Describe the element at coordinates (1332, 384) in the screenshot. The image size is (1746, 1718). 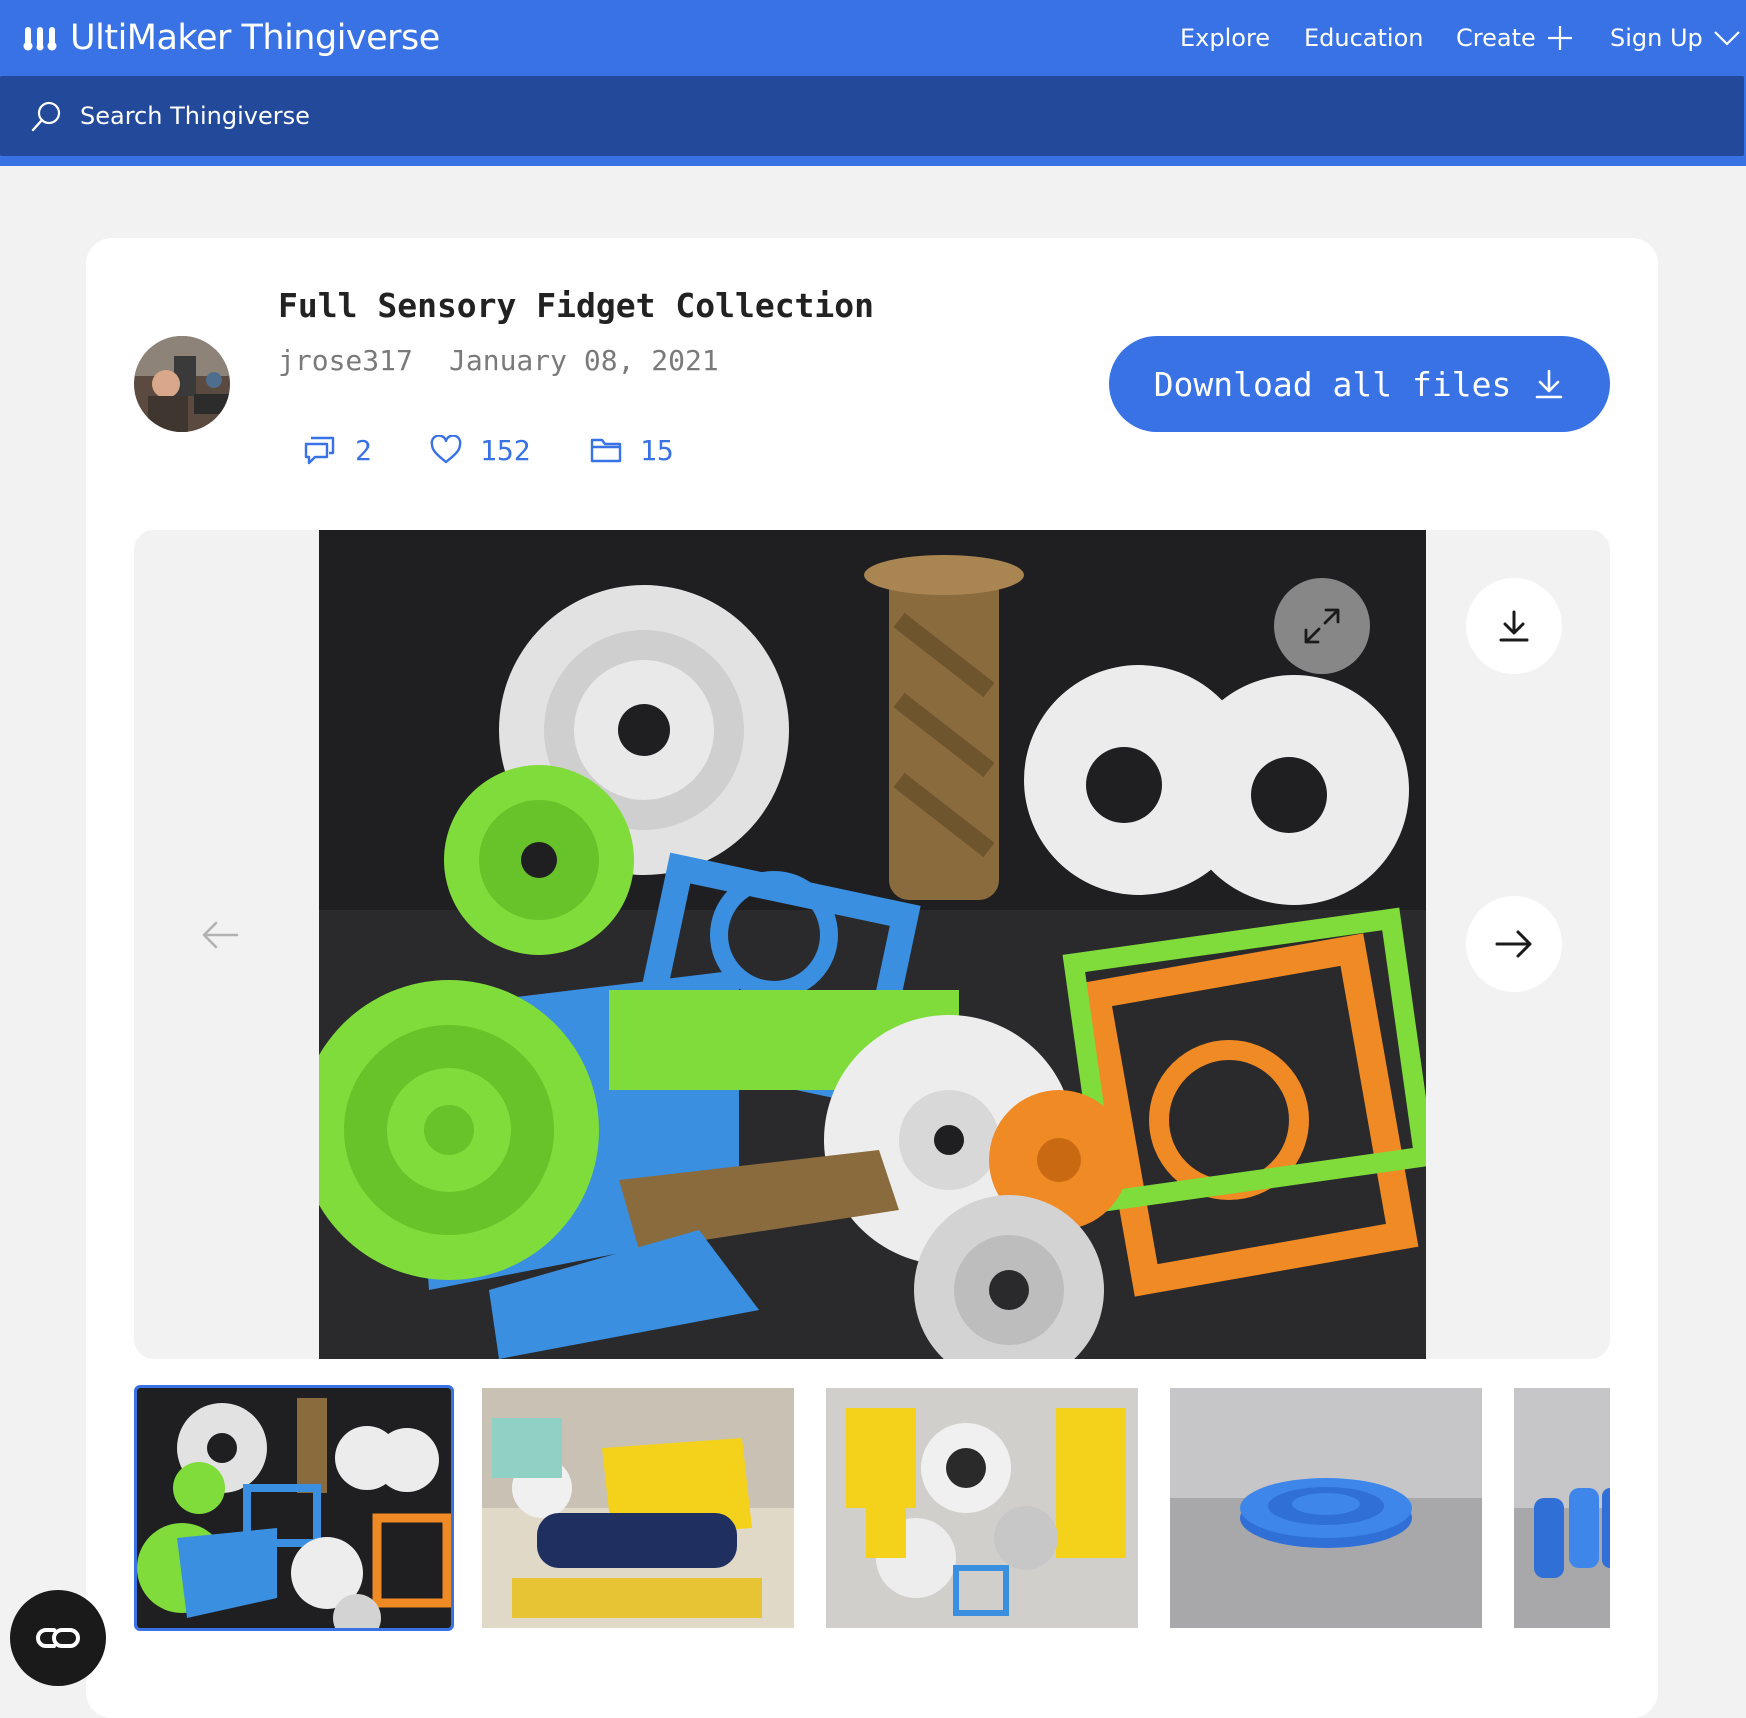
I see `download-all-label: Download all files` at that location.